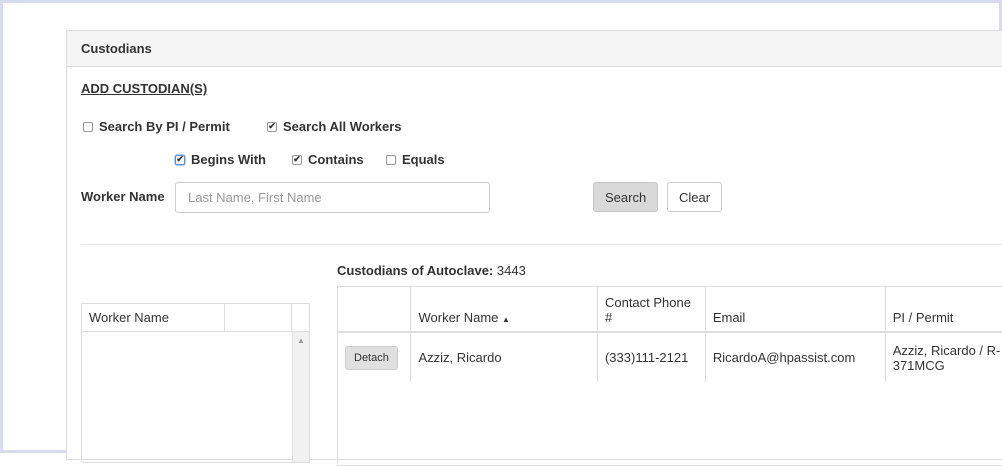 Image resolution: width=1002 pixels, height=466 pixels. Describe the element at coordinates (946, 357) in the screenshot. I see `pi-permit-cell: Azziz, Ricardo / R-371MCG` at that location.